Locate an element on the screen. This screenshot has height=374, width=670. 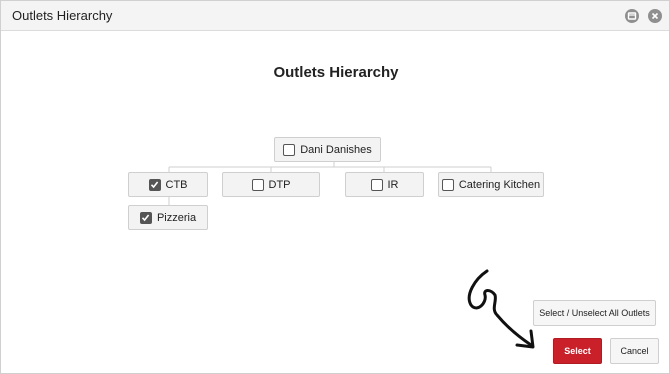
outlet-label: Catering Kitchen is located at coordinates (499, 184).